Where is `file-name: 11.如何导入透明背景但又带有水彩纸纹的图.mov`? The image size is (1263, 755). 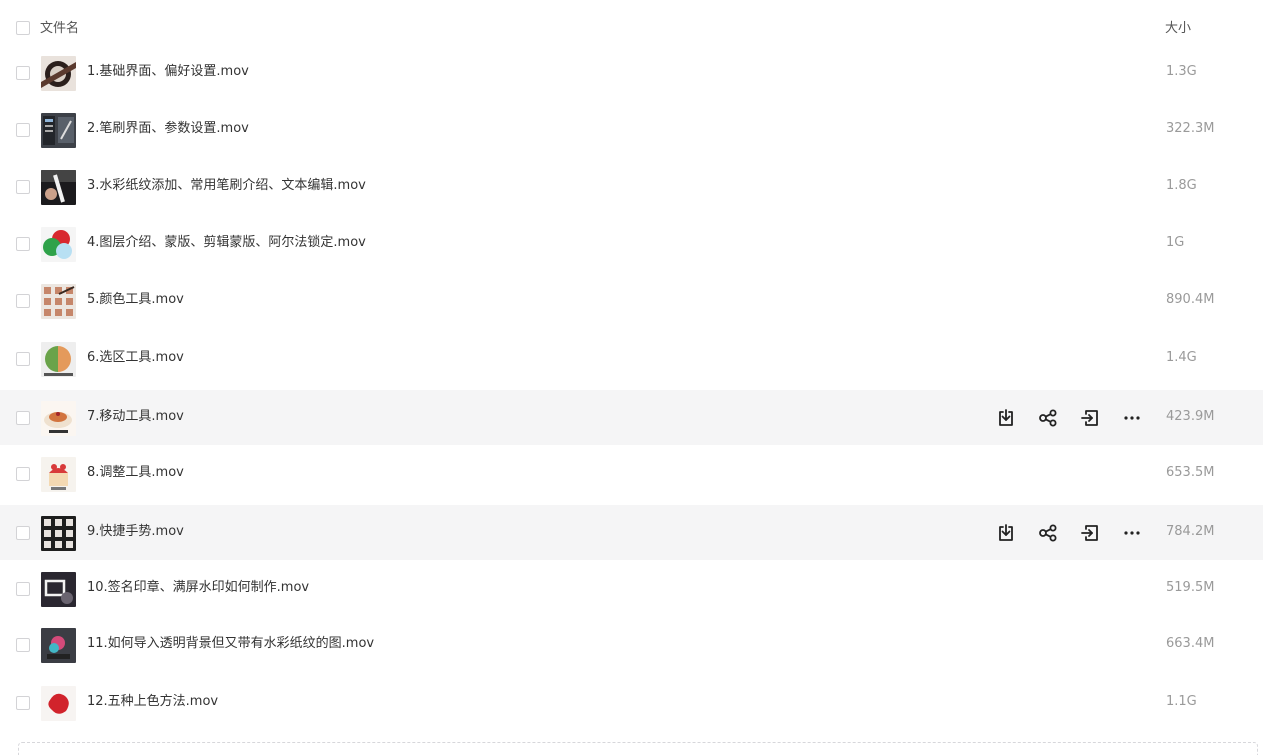
file-name: 11.如何导入透明背景但又带有水彩纸纹的图.mov is located at coordinates (230, 644).